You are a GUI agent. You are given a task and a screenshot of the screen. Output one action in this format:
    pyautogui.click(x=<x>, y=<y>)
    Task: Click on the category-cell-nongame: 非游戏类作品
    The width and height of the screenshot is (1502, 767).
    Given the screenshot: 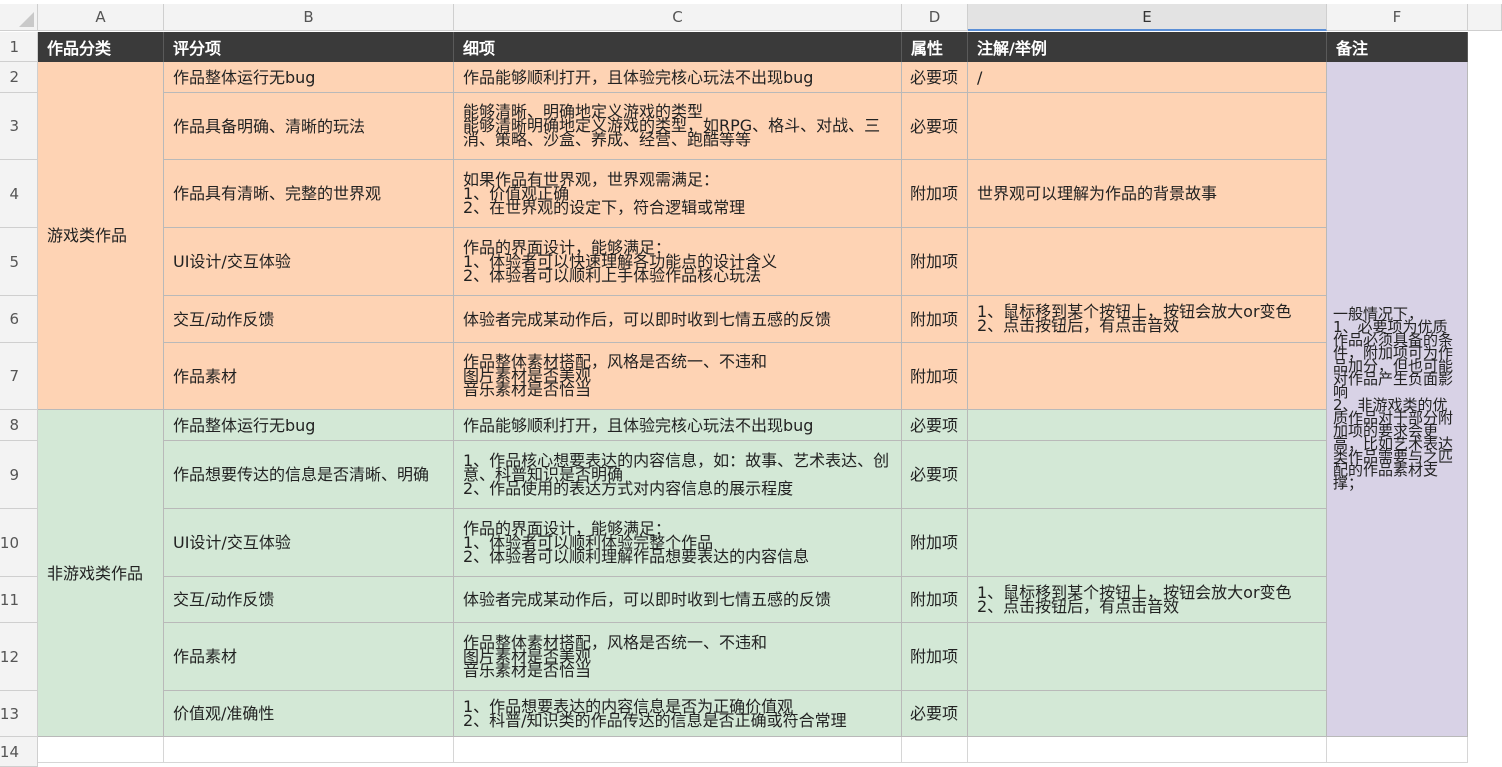 What is the action you would take?
    pyautogui.click(x=101, y=573)
    